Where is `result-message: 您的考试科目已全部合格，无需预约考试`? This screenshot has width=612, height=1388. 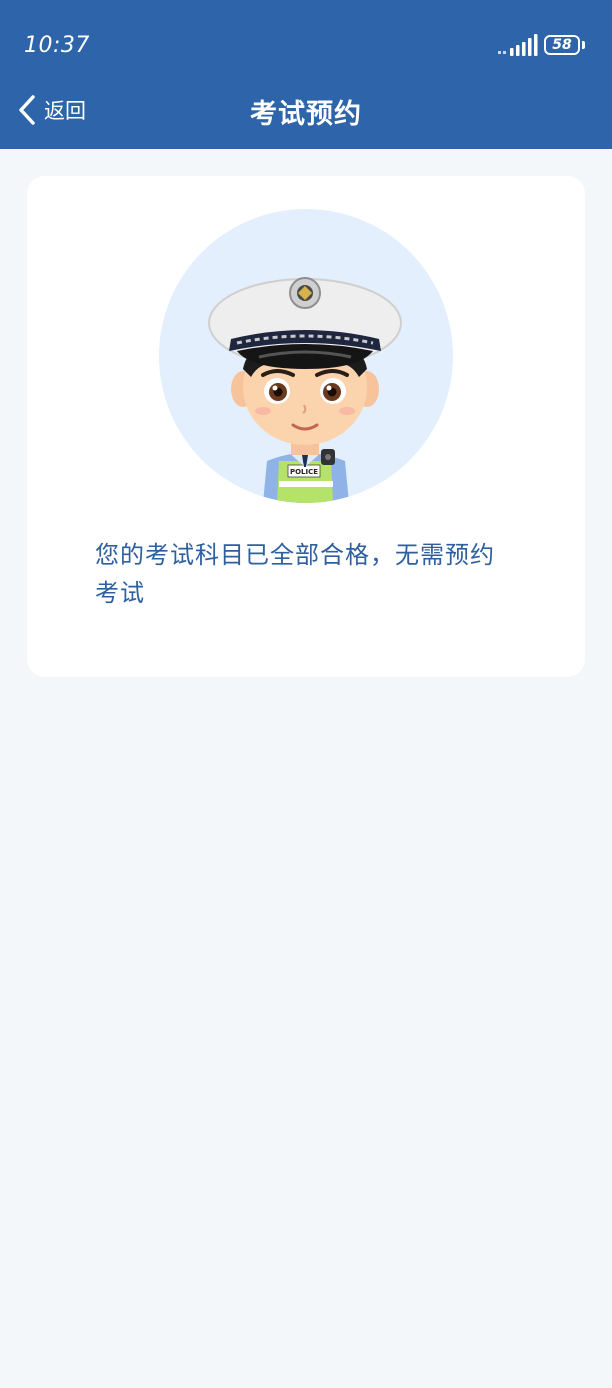
result-message: 您的考试科目已全部合格，无需预约考试 is located at coordinates (295, 574).